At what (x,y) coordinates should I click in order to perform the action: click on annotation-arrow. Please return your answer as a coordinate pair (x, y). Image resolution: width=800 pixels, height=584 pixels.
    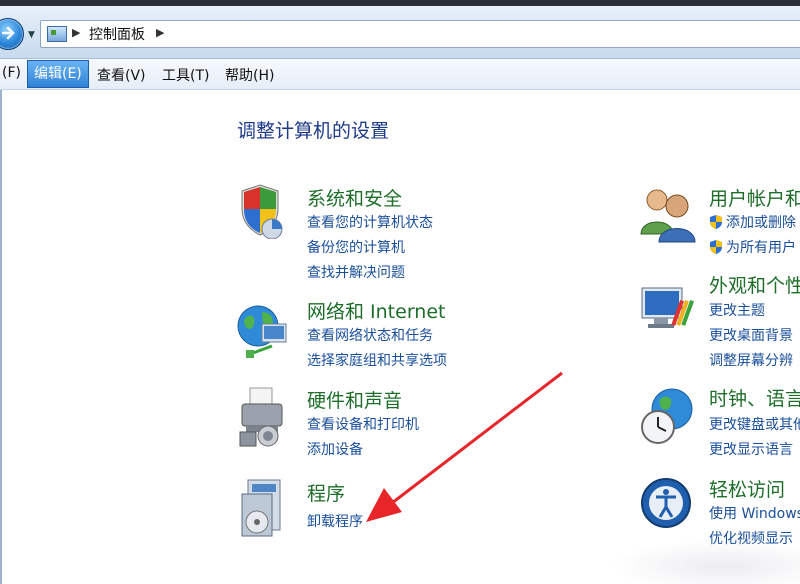
    Looking at the image, I should click on (464, 446).